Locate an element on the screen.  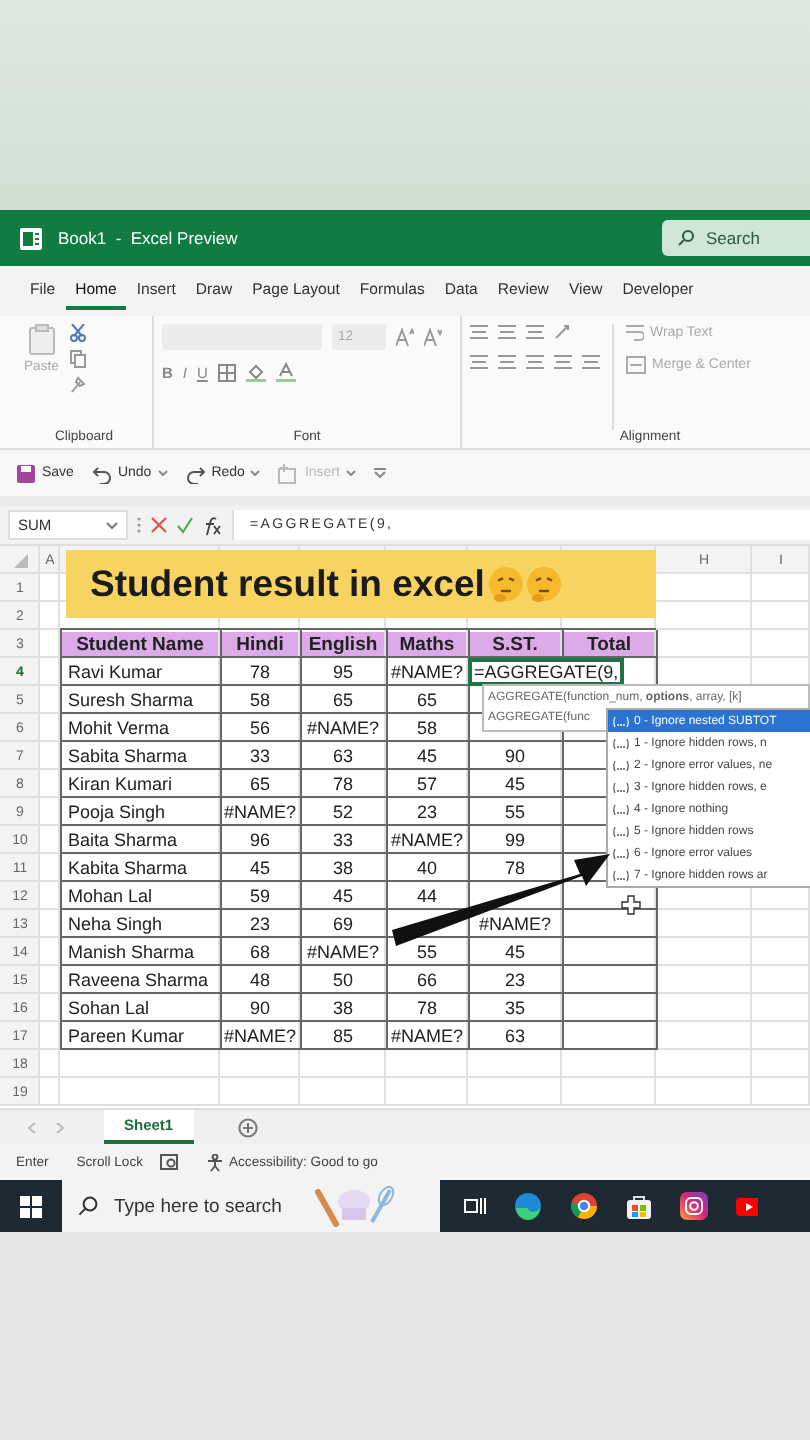
table-cell-text: Sabita Sharma is located at coordinates (128, 756).